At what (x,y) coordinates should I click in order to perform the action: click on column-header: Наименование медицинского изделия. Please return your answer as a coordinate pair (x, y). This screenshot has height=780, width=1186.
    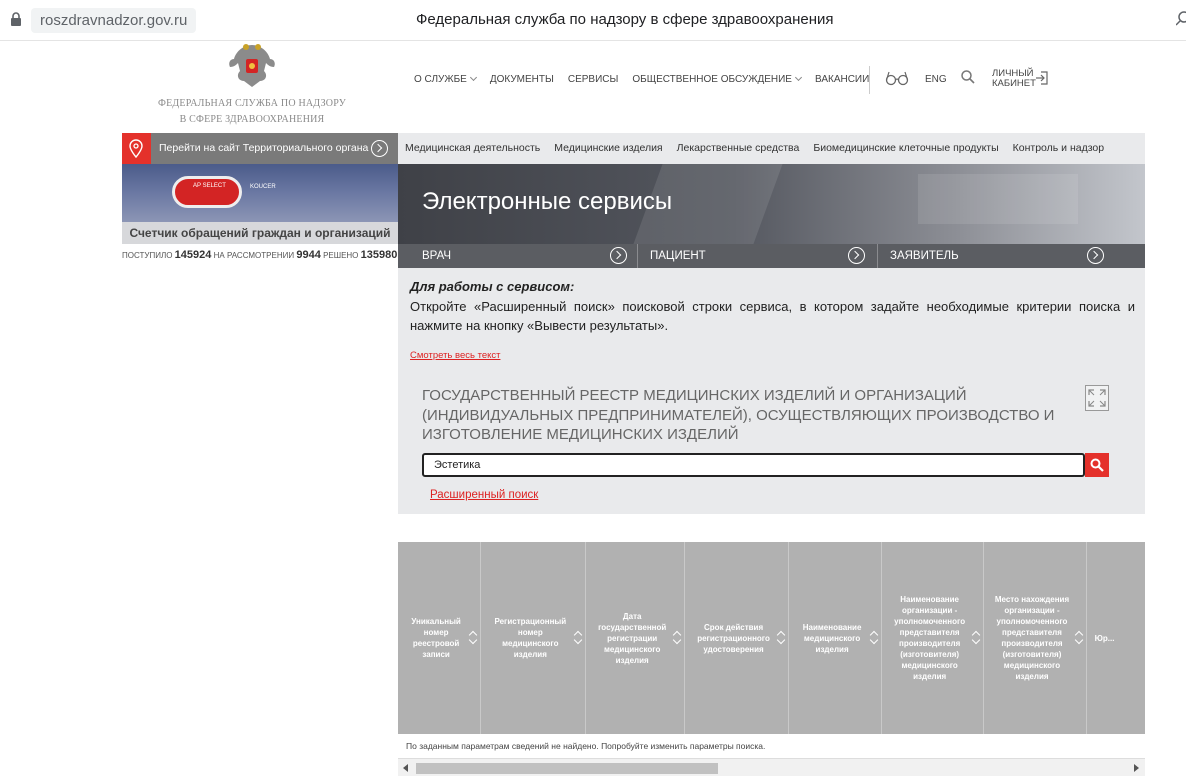
    Looking at the image, I should click on (835, 638).